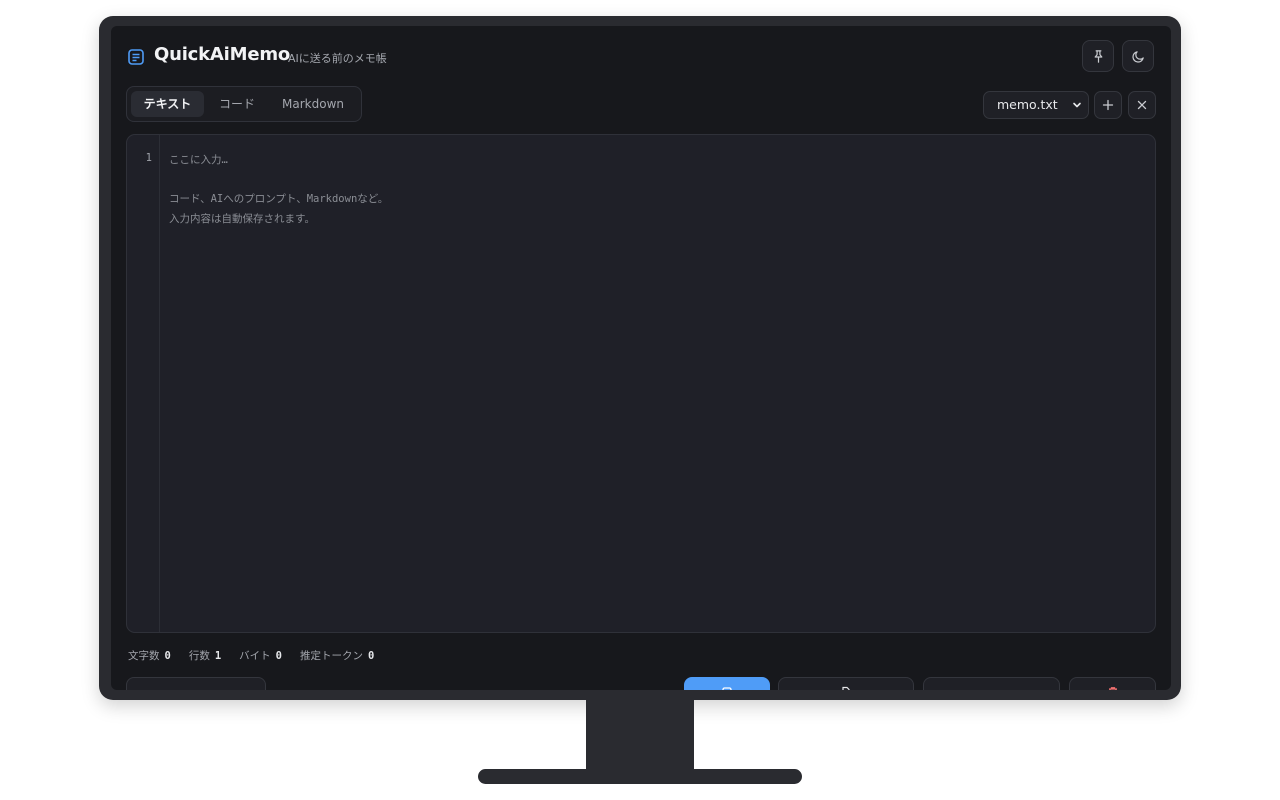 This screenshot has height=800, width=1280. I want to click on tab-code: コード, so click(237, 104).